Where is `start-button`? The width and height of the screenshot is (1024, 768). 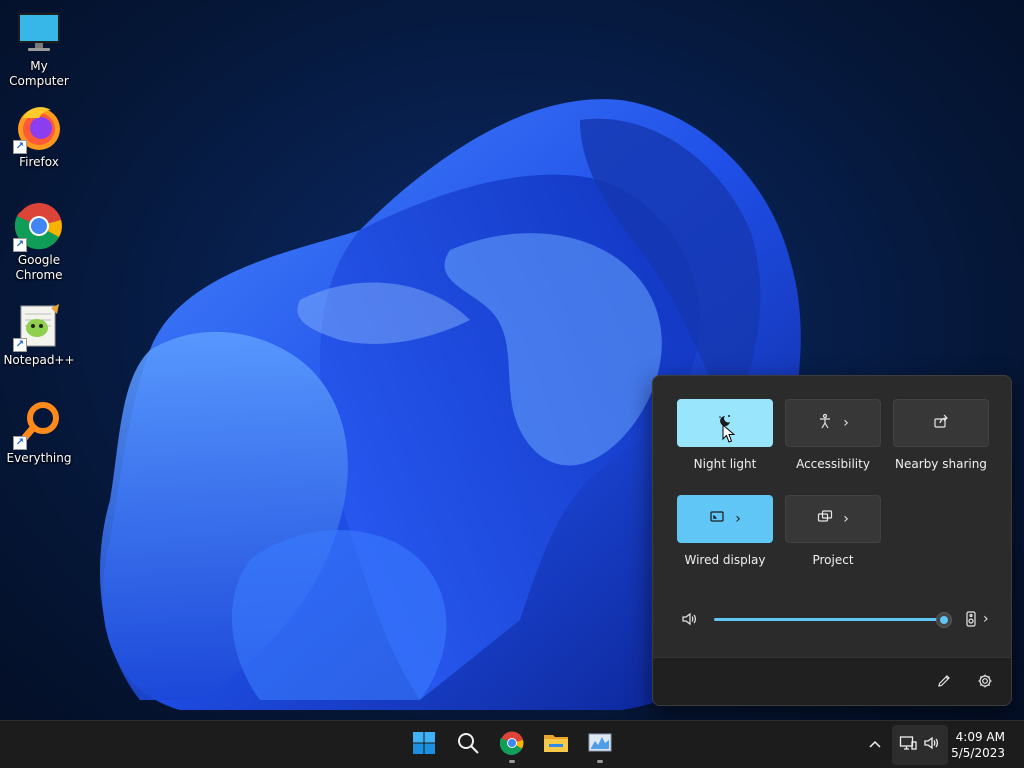 start-button is located at coordinates (424, 745).